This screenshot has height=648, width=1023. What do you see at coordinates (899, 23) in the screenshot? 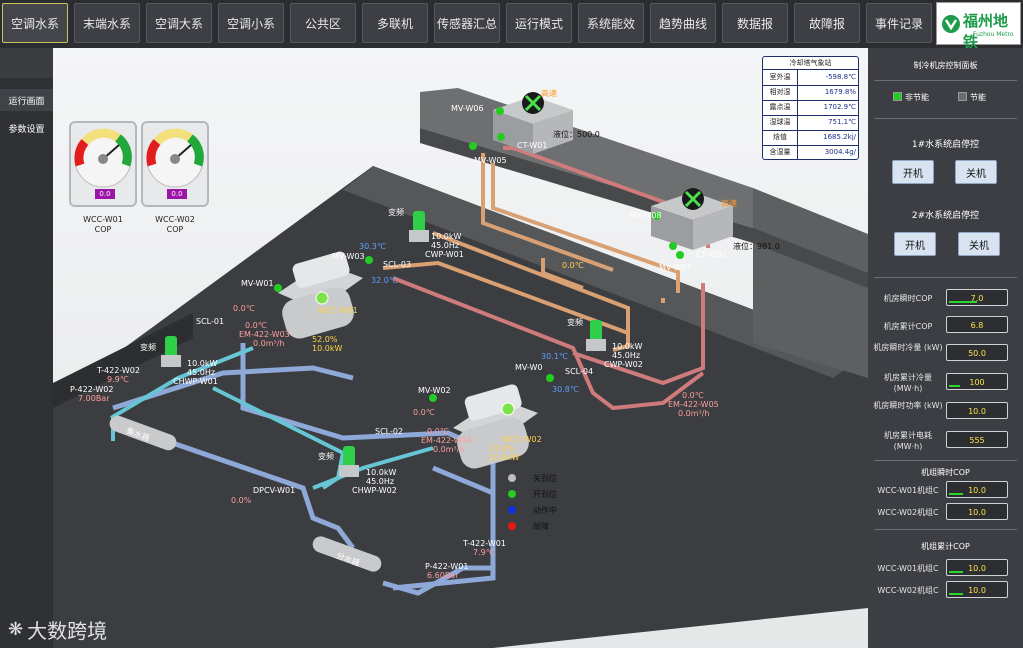
I see `tab-events: 事件记录` at bounding box center [899, 23].